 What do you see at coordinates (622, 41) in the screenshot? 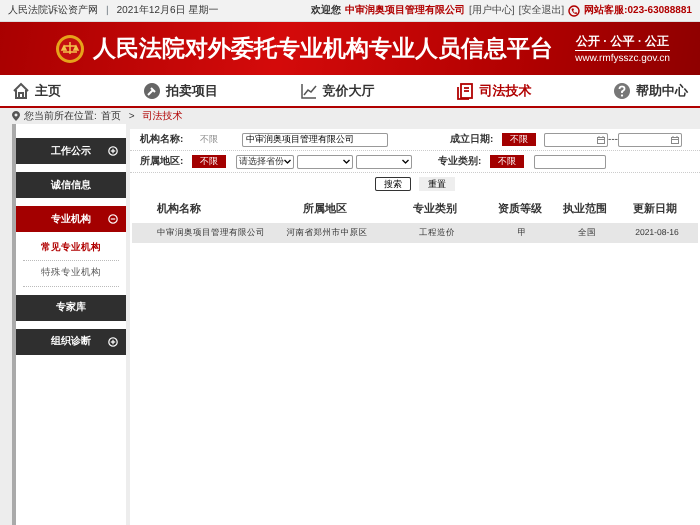
I see `slogan-text: 公开 · 公平 · 公正` at bounding box center [622, 41].